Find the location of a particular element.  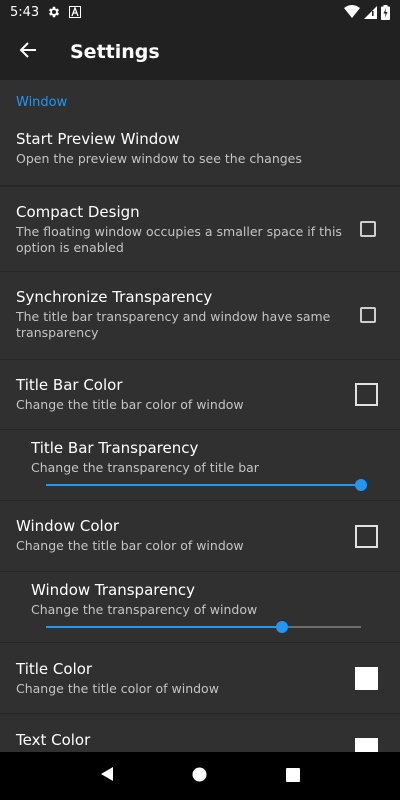

nav-home-button is located at coordinates (200, 776).